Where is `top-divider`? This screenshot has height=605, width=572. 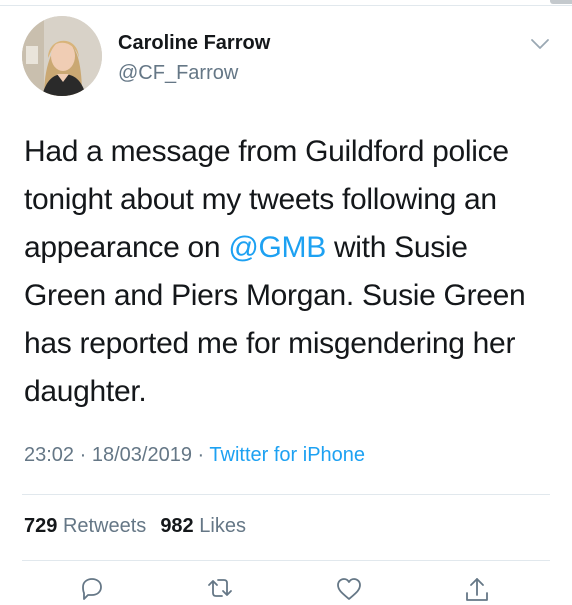
top-divider is located at coordinates (286, 5).